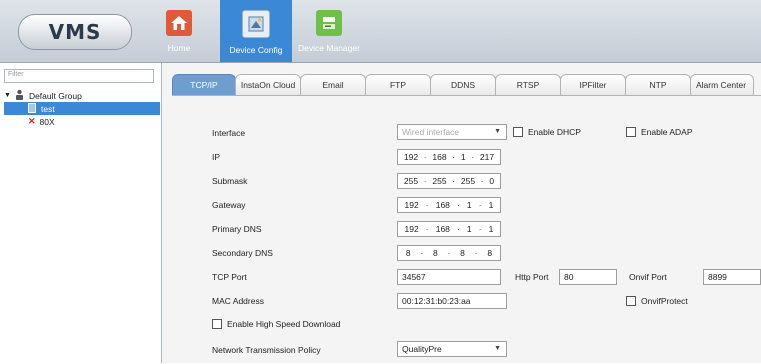 The image size is (761, 364). I want to click on app-logo: VMS, so click(75, 32).